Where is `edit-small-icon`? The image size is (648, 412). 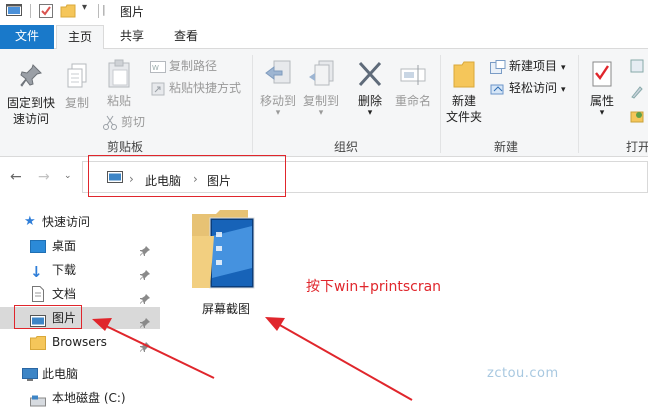 edit-small-icon is located at coordinates (637, 93).